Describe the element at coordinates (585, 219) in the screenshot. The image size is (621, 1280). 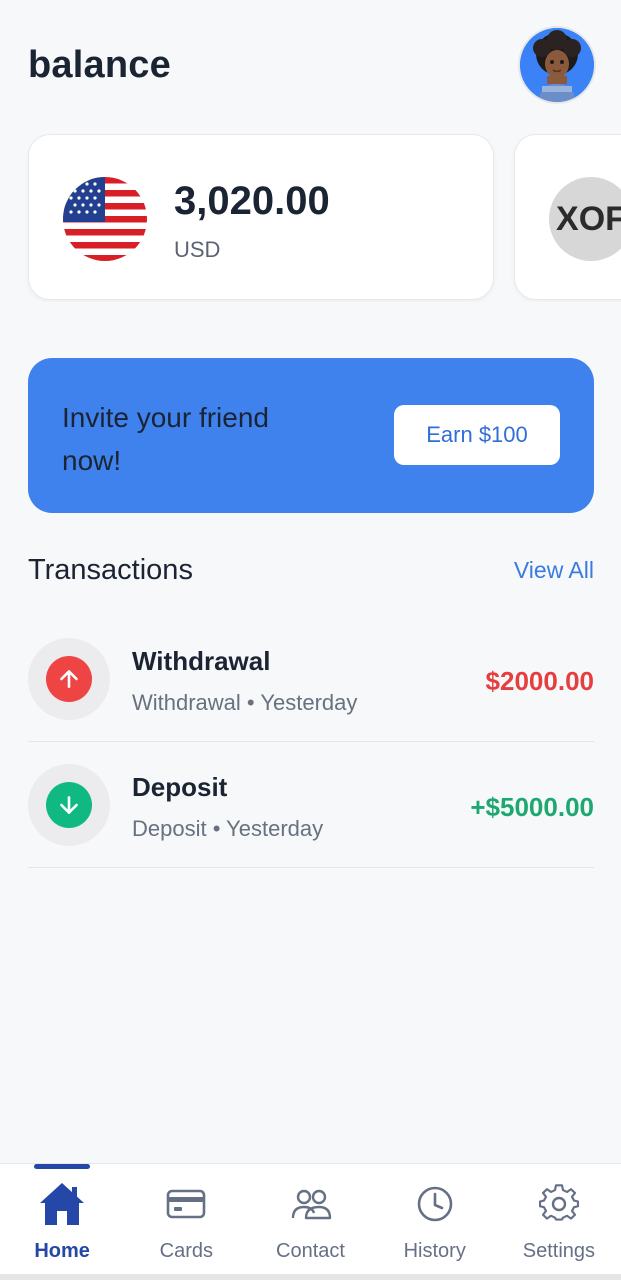
I see `xof-coin-icon: XOF` at that location.